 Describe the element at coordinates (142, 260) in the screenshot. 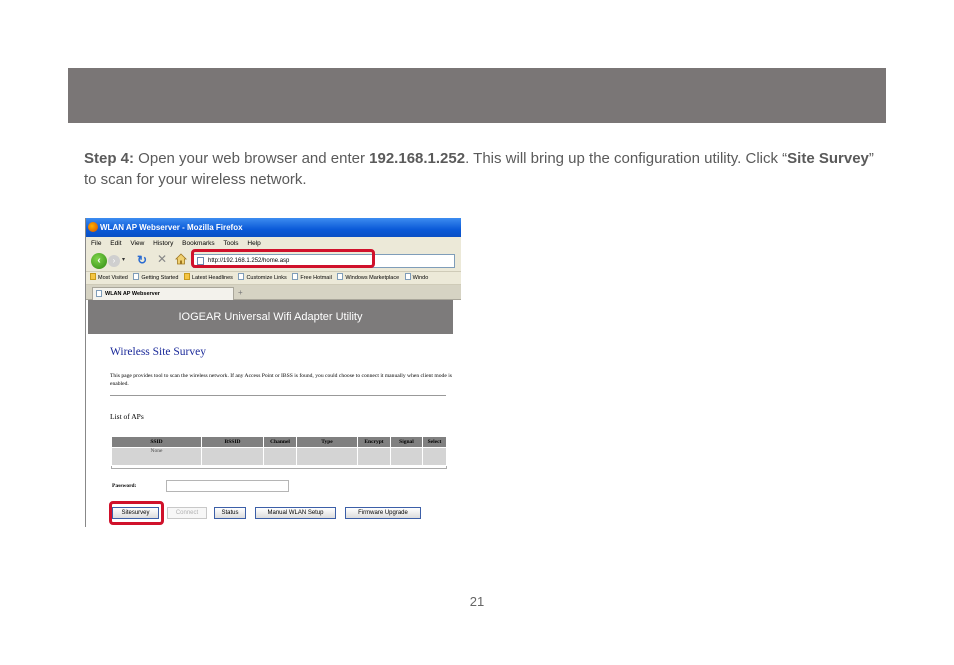

I see `reload-icon: ↻` at that location.